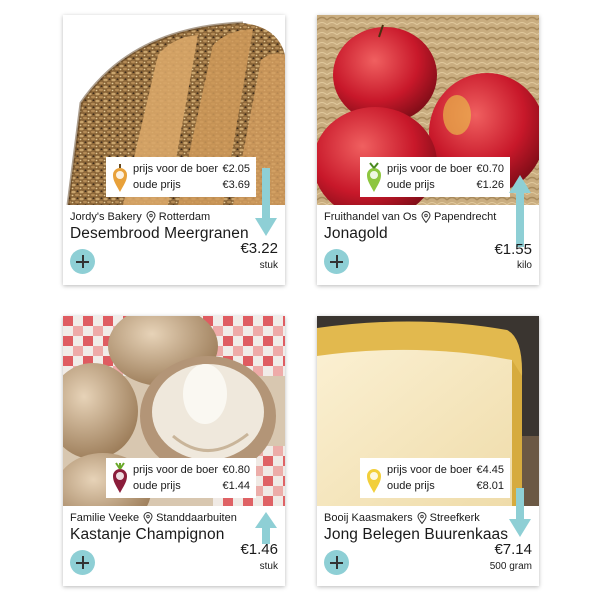 Image resolution: width=600 pixels, height=600 pixels. What do you see at coordinates (159, 234) in the screenshot?
I see `product-name: Desembrood Meergranen` at bounding box center [159, 234].